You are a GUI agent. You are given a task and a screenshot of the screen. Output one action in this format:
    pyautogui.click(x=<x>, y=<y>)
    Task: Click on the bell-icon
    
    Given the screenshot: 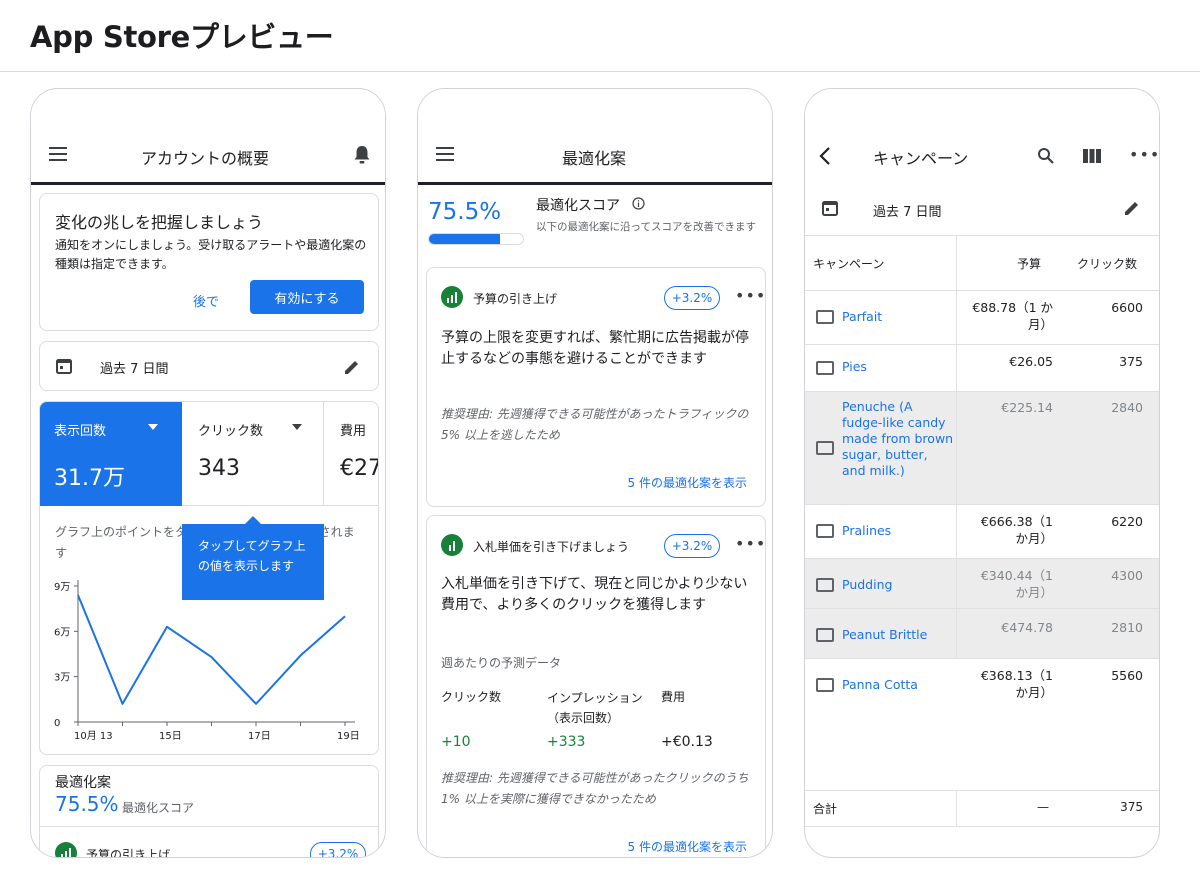 What is the action you would take?
    pyautogui.click(x=362, y=155)
    